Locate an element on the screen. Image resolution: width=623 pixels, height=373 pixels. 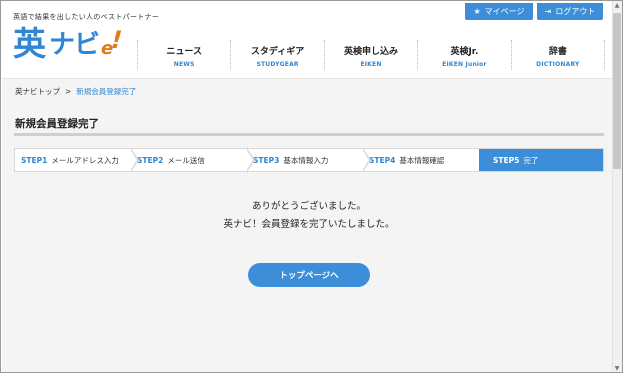
message-line-1: ありがとうございました。 is located at coordinates (308, 206).